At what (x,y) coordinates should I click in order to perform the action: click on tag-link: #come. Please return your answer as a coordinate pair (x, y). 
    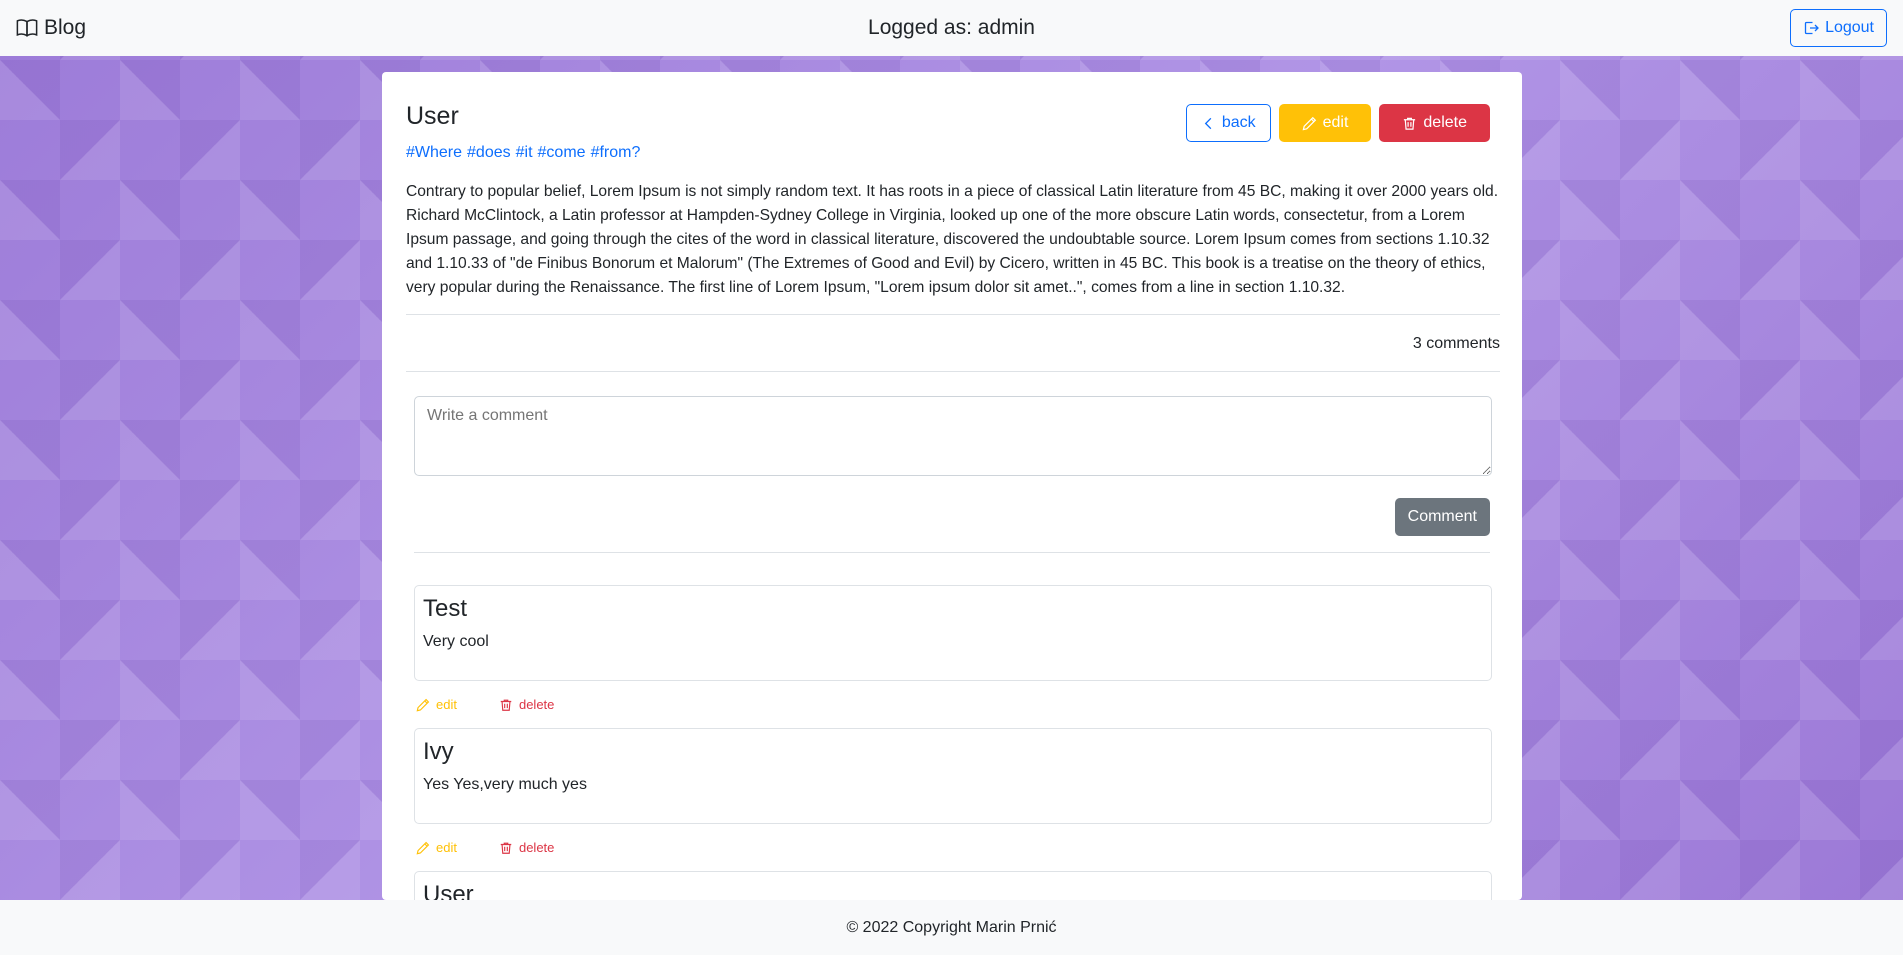
    Looking at the image, I should click on (562, 153).